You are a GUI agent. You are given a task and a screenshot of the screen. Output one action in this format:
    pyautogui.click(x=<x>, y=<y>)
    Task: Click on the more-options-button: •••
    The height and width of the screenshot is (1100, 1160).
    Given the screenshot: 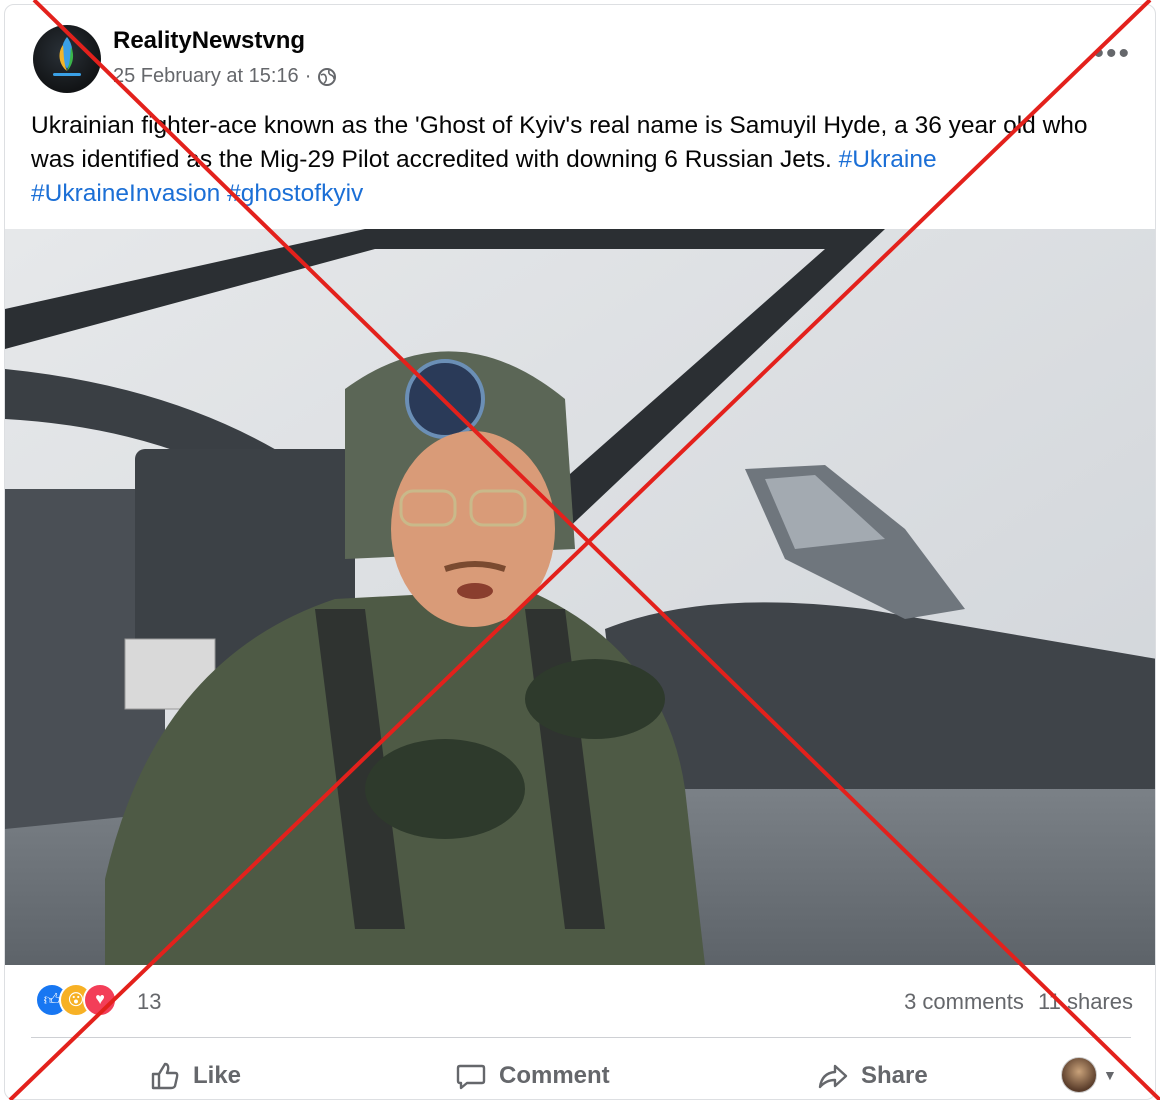 What is the action you would take?
    pyautogui.click(x=1112, y=54)
    